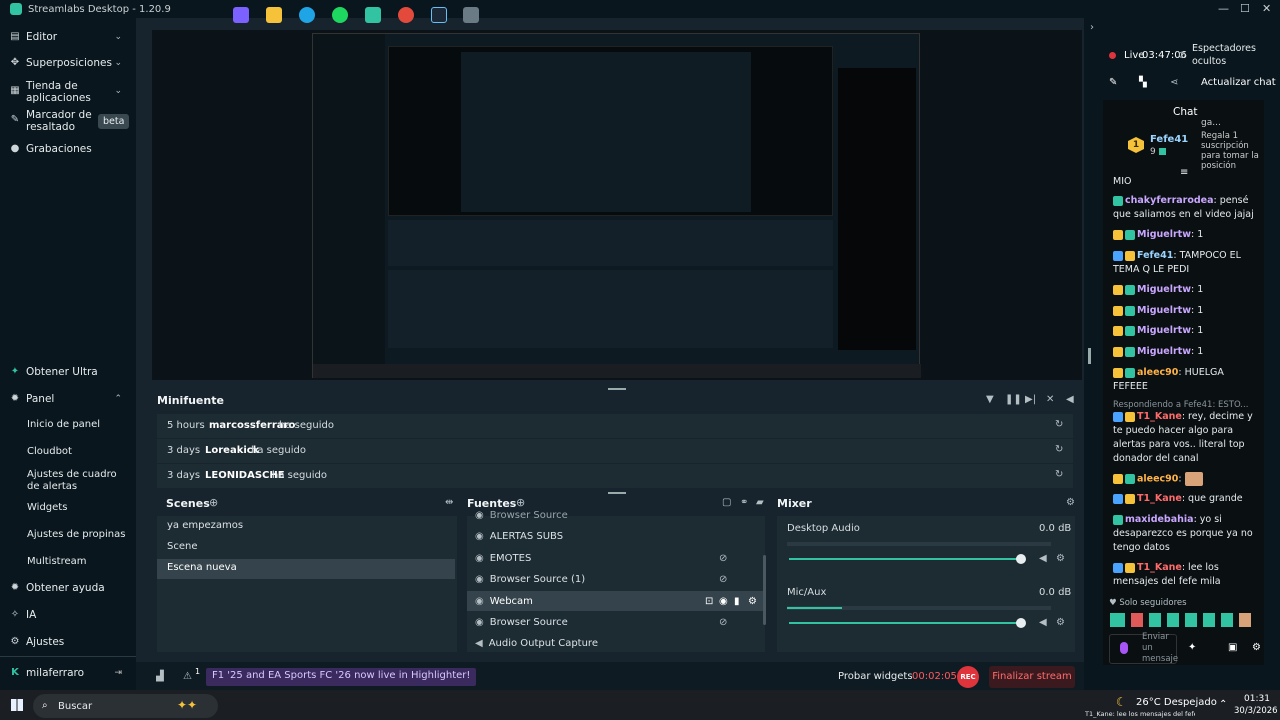 The image size is (1280, 720). Describe the element at coordinates (615, 515) in the screenshot. I see `source-item: ◉ Browser Source` at that location.